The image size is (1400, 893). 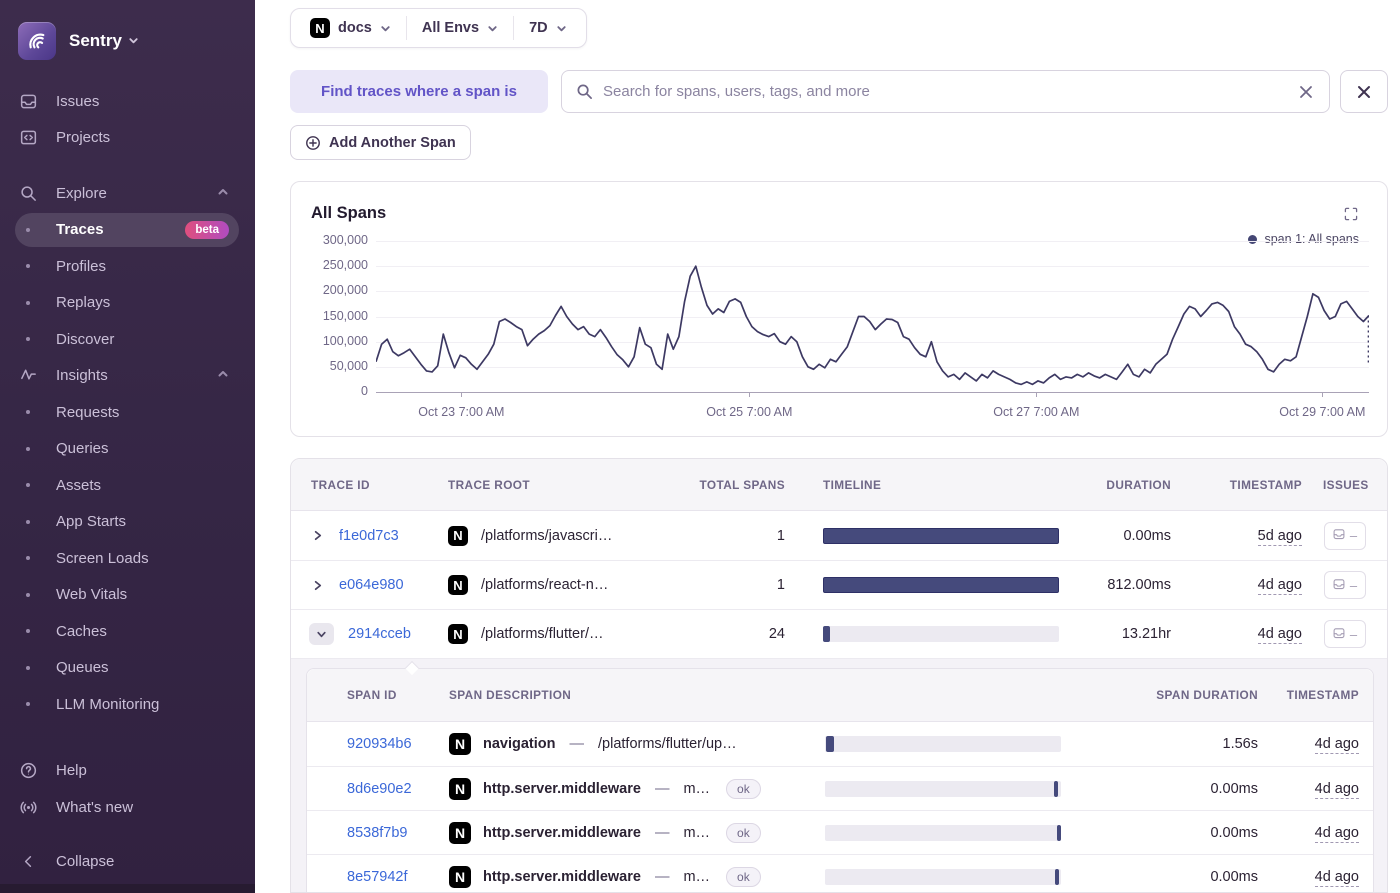 I want to click on sidebar-item-app-starts: App Starts, so click(x=127, y=522).